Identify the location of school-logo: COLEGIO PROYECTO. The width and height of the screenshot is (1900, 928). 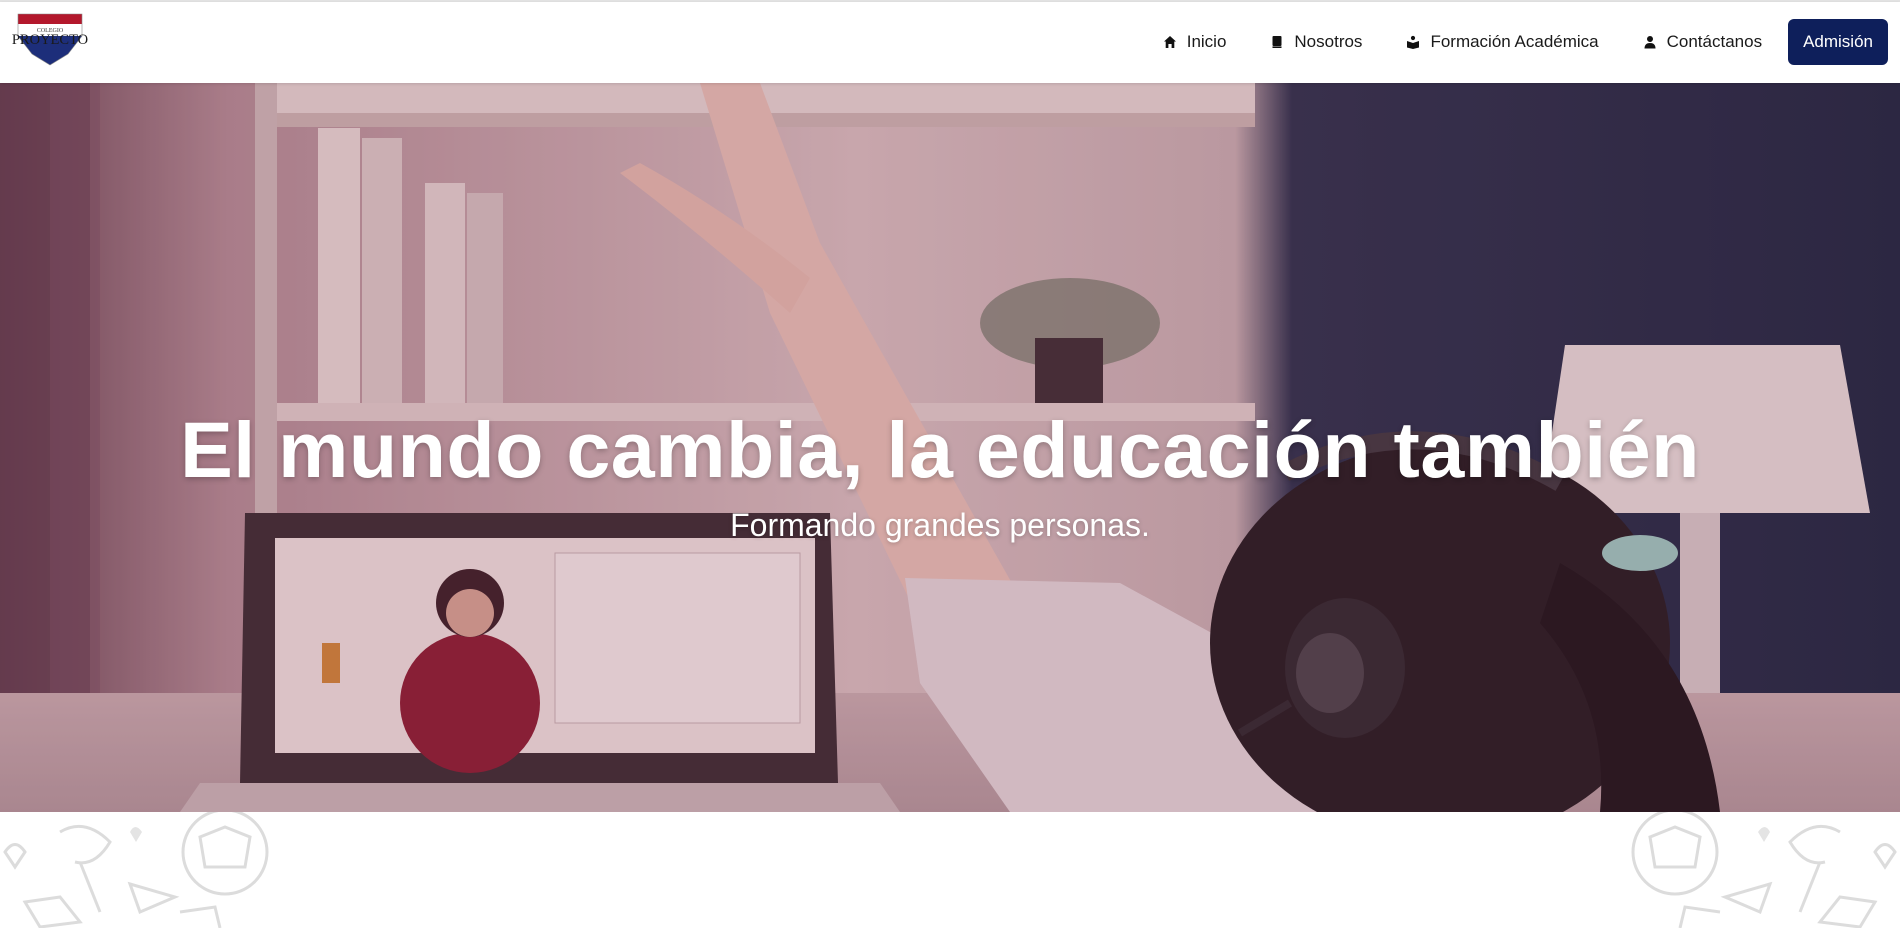
(50, 40).